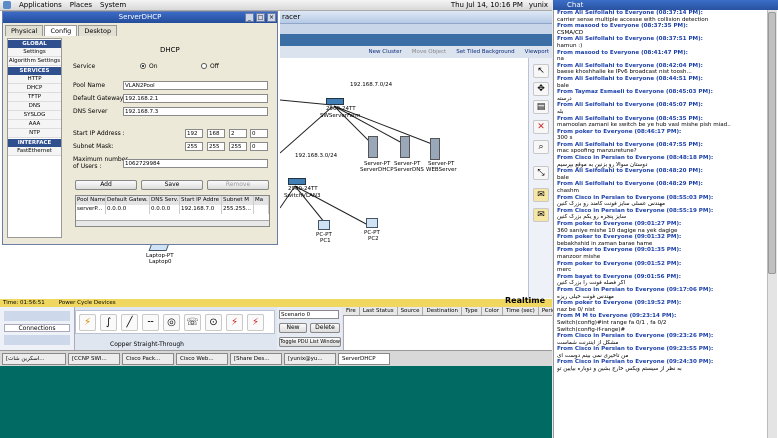 Image resolution: width=778 pixels, height=438 pixels. Describe the element at coordinates (24, 30) in the screenshot. I see `tab-physical: Physical` at that location.